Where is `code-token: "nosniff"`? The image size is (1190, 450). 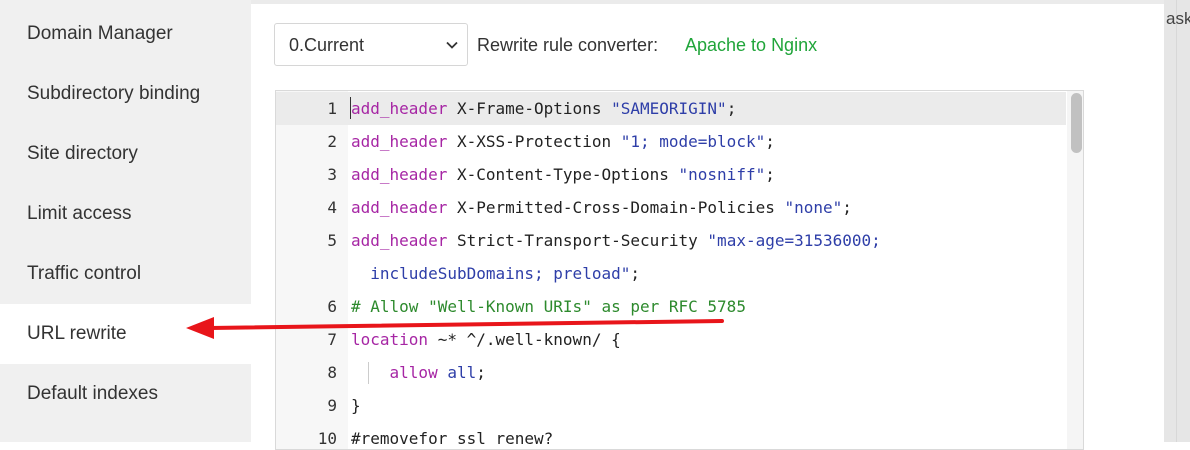 code-token: "nosniff" is located at coordinates (722, 174).